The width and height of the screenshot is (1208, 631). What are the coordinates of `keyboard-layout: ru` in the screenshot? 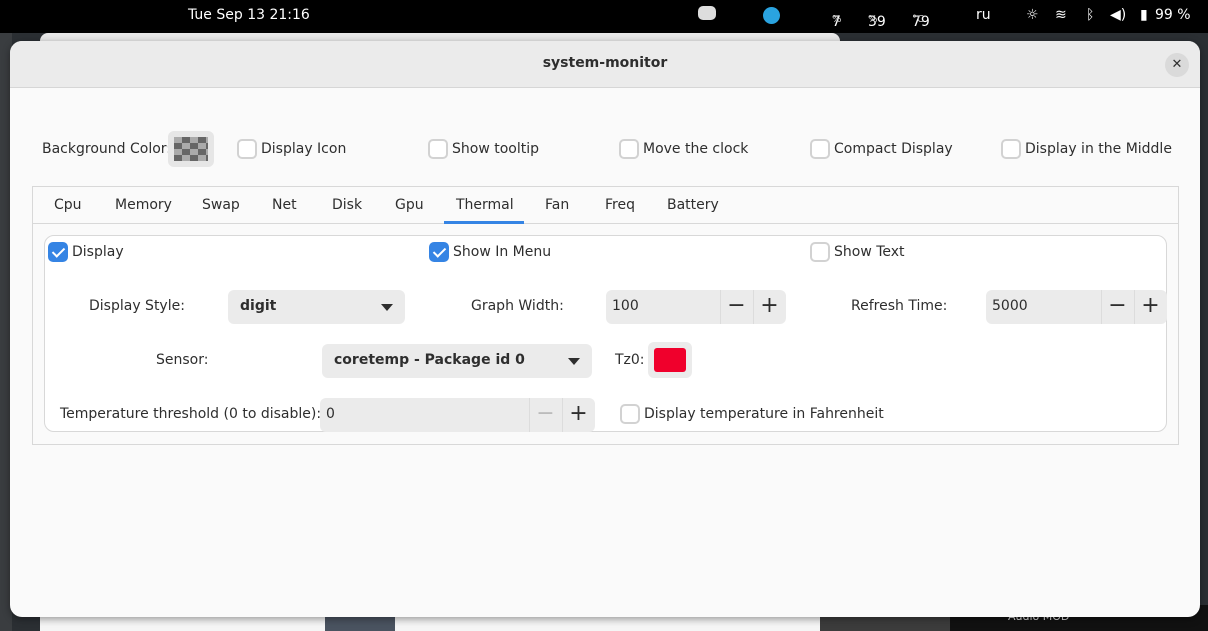 It's located at (983, 15).